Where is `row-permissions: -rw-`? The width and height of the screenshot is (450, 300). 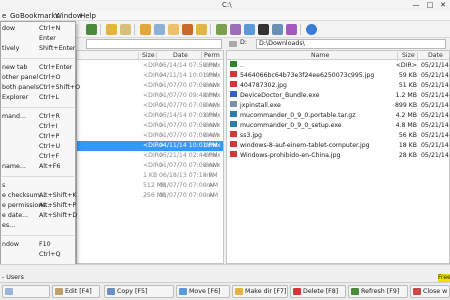
row-permissions: -rw- is located at coordinates (210, 195).